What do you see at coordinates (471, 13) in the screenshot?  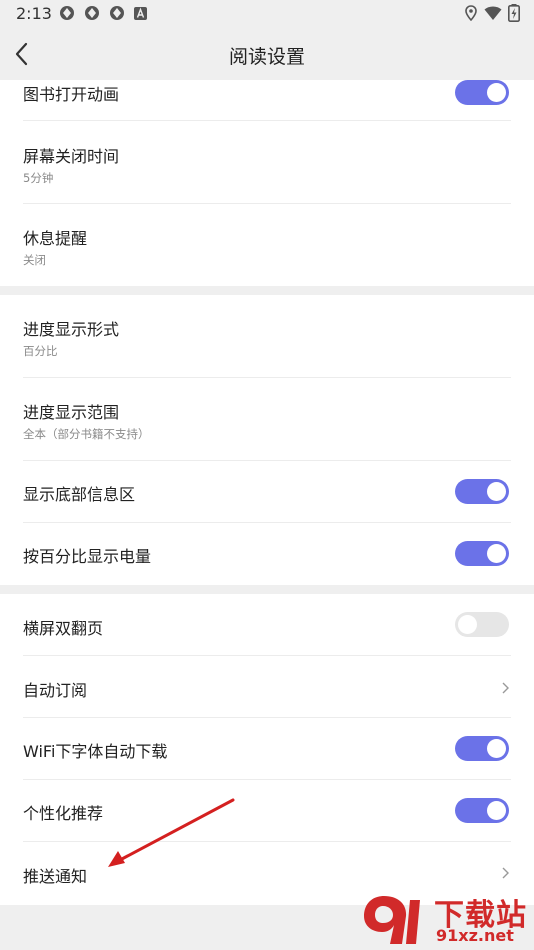 I see `location-icon` at bounding box center [471, 13].